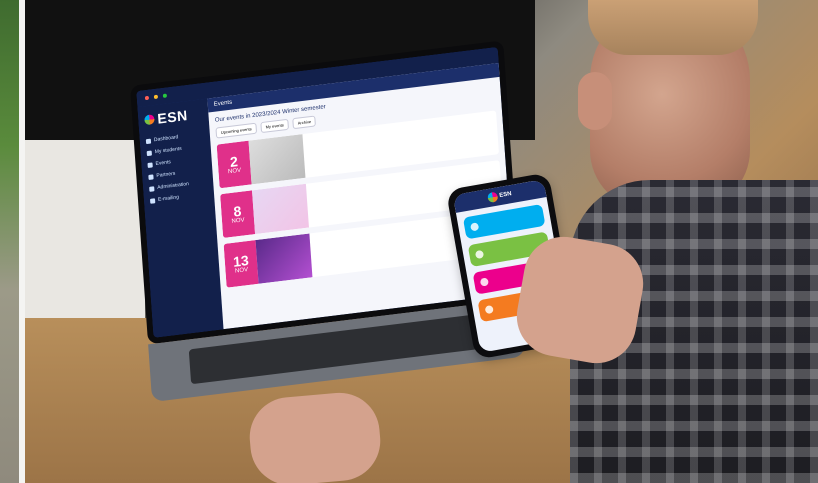 This screenshot has height=483, width=818. What do you see at coordinates (595, 101) in the screenshot?
I see `ear` at bounding box center [595, 101].